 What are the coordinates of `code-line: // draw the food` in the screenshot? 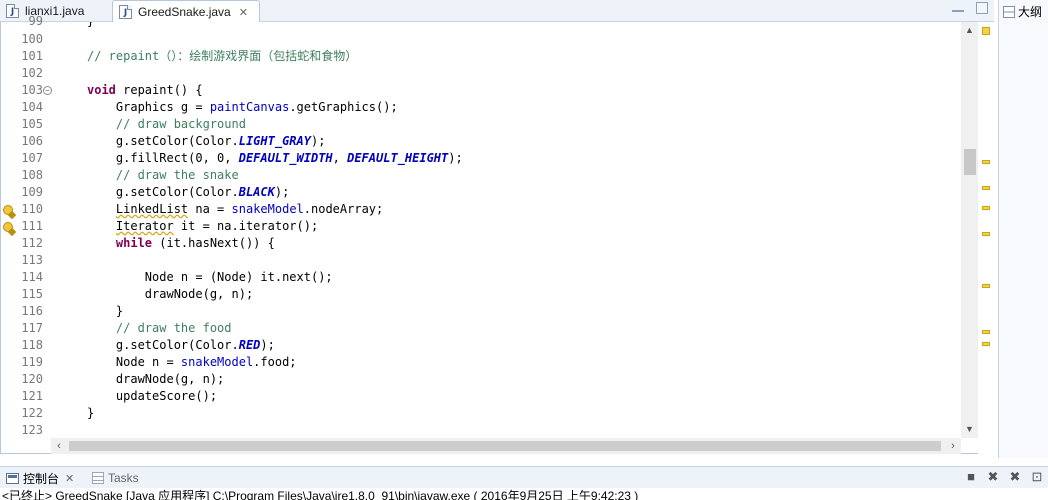 It's located at (159, 328).